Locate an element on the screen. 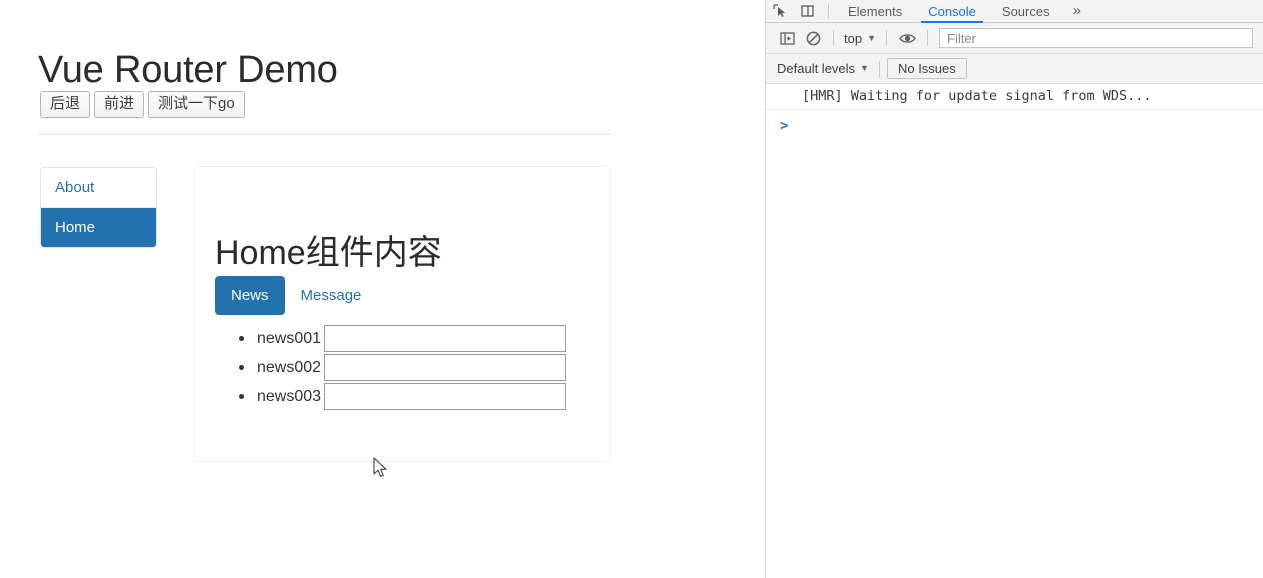 This screenshot has height=578, width=1263. tab-console: Console is located at coordinates (952, 14).